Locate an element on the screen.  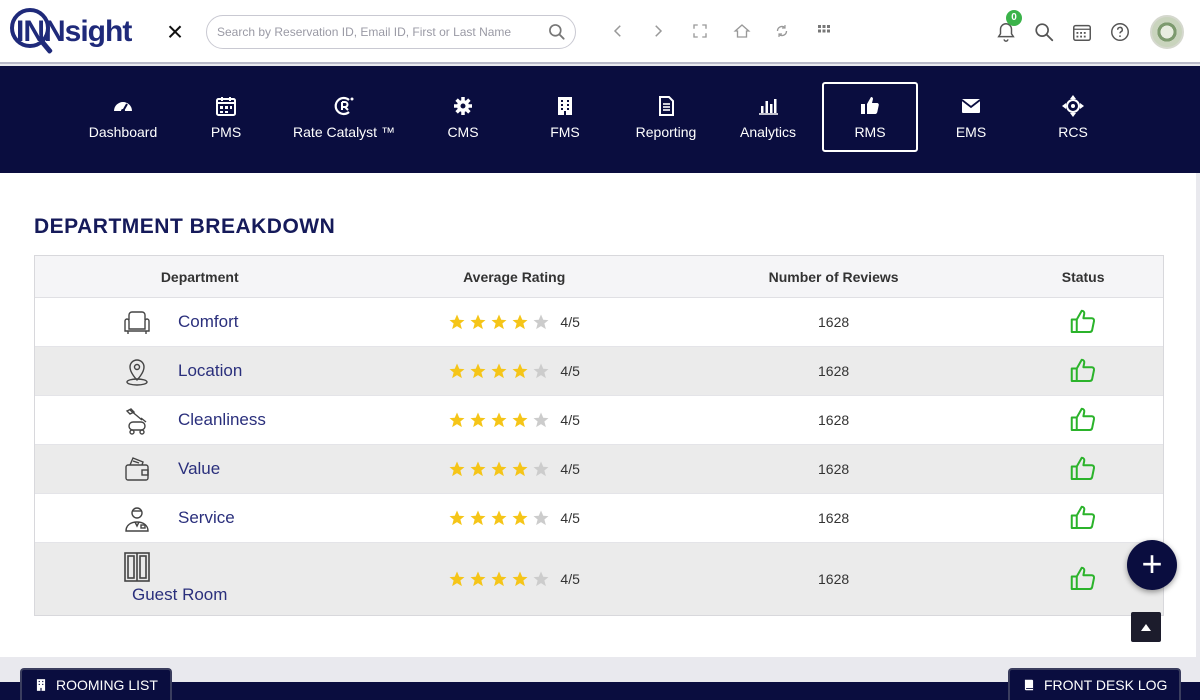
wallet-icon is located at coordinates (137, 470).